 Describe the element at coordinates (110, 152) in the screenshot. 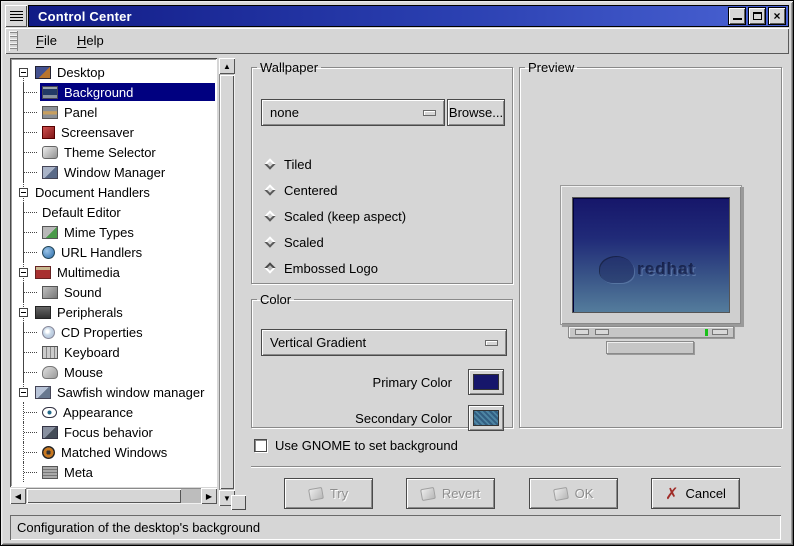

I see `tree-item-label: Theme Selector` at that location.